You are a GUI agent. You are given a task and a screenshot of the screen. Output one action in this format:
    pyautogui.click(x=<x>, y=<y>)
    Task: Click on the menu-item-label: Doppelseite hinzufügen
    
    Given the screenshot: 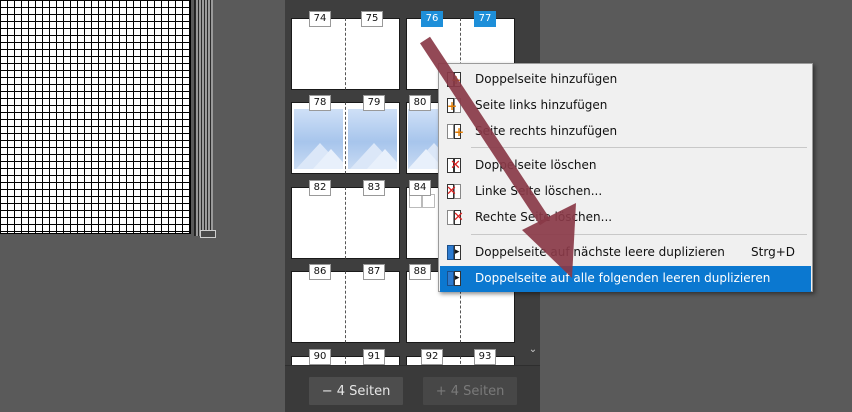 What is the action you would take?
    pyautogui.click(x=546, y=79)
    